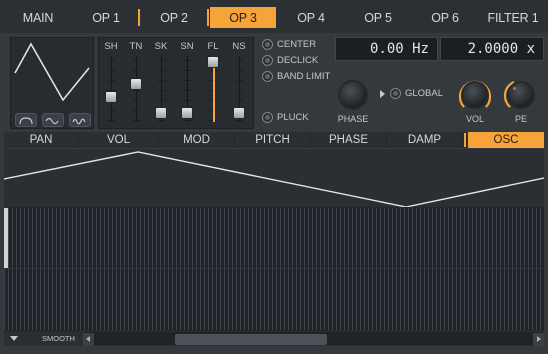  What do you see at coordinates (174, 17) in the screenshot?
I see `tab-op2: OP 2` at bounding box center [174, 17].